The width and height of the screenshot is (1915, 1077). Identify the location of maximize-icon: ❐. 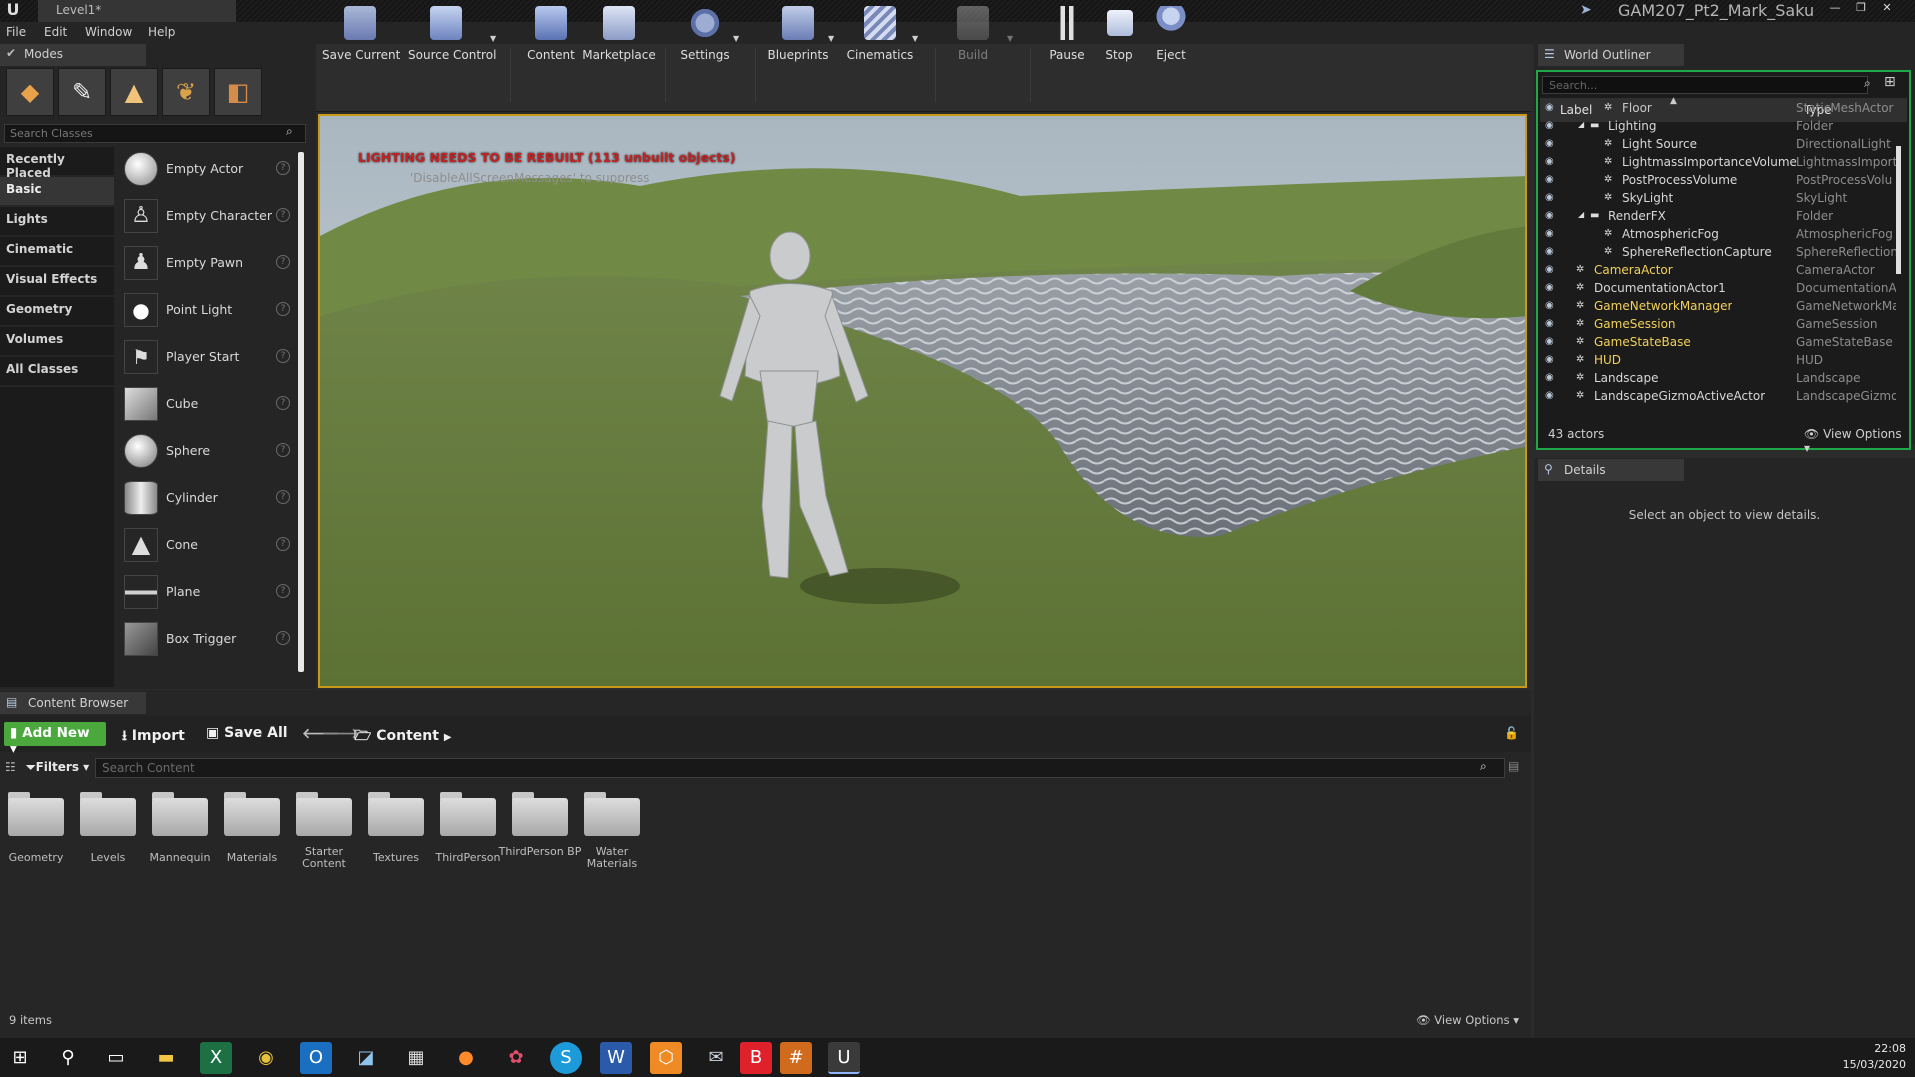
(1861, 9).